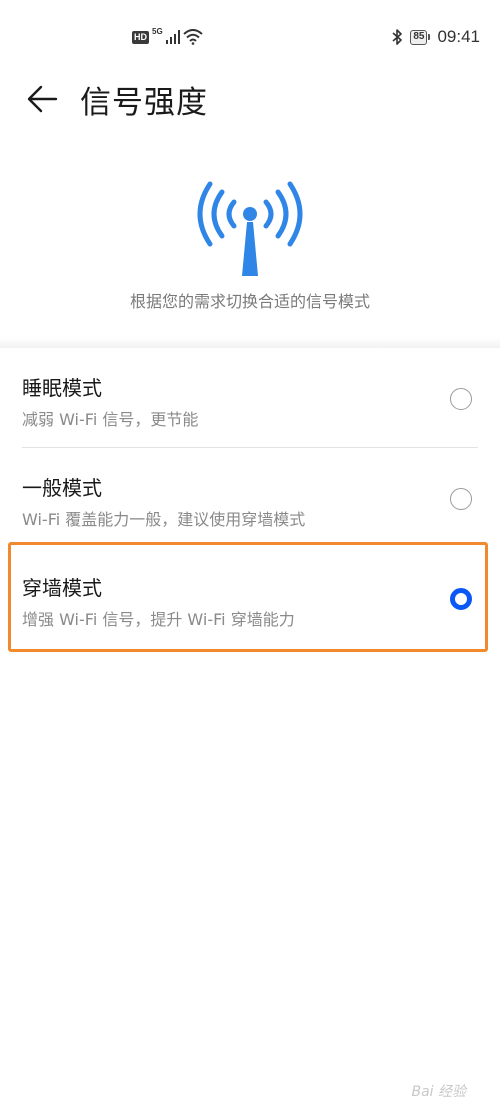  Describe the element at coordinates (144, 103) in the screenshot. I see `page-title: 信号强度` at that location.